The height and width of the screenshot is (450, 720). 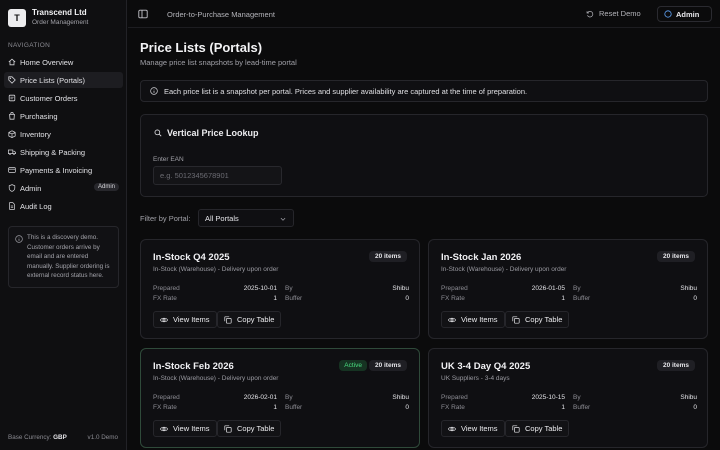 What do you see at coordinates (63, 206) in the screenshot?
I see `sidebar-item-audit-log: Audit Log` at bounding box center [63, 206].